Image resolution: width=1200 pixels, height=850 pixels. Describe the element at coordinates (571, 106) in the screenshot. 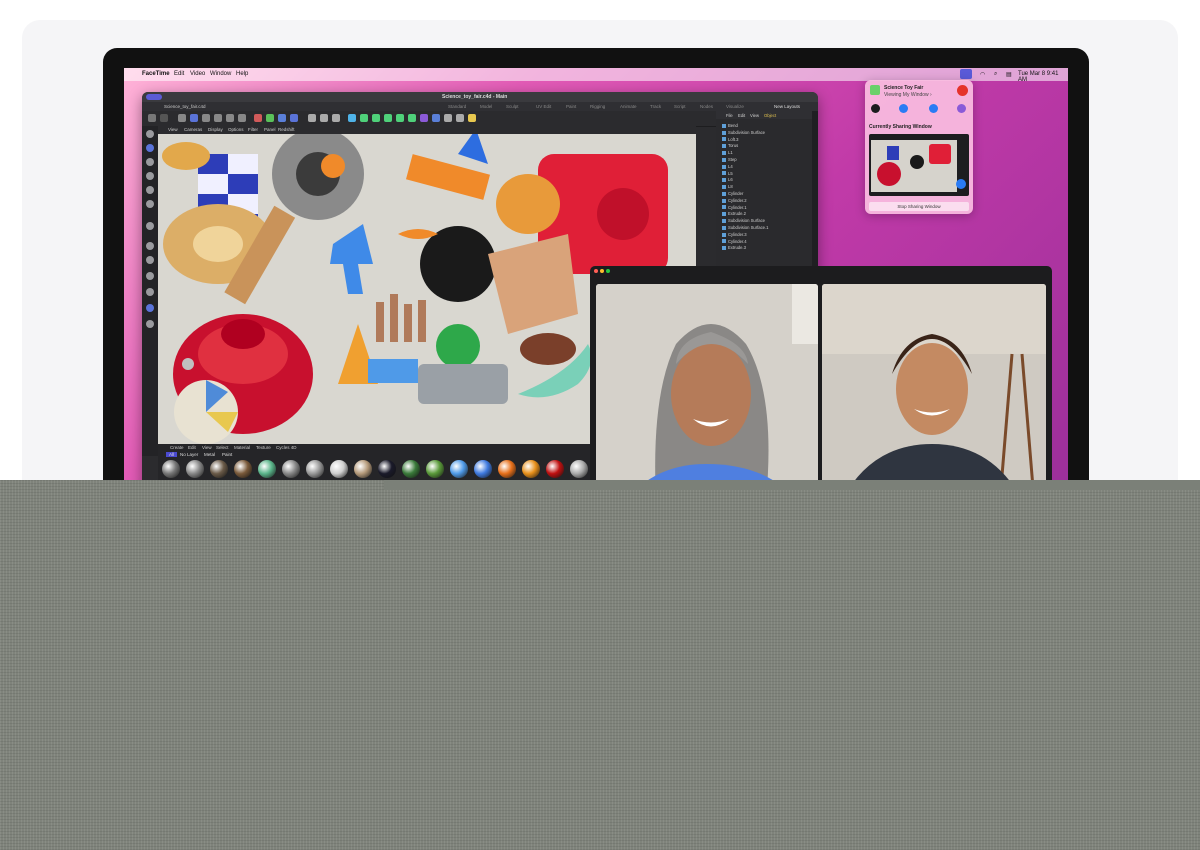

I see `layout-tab-paint: Paint` at that location.